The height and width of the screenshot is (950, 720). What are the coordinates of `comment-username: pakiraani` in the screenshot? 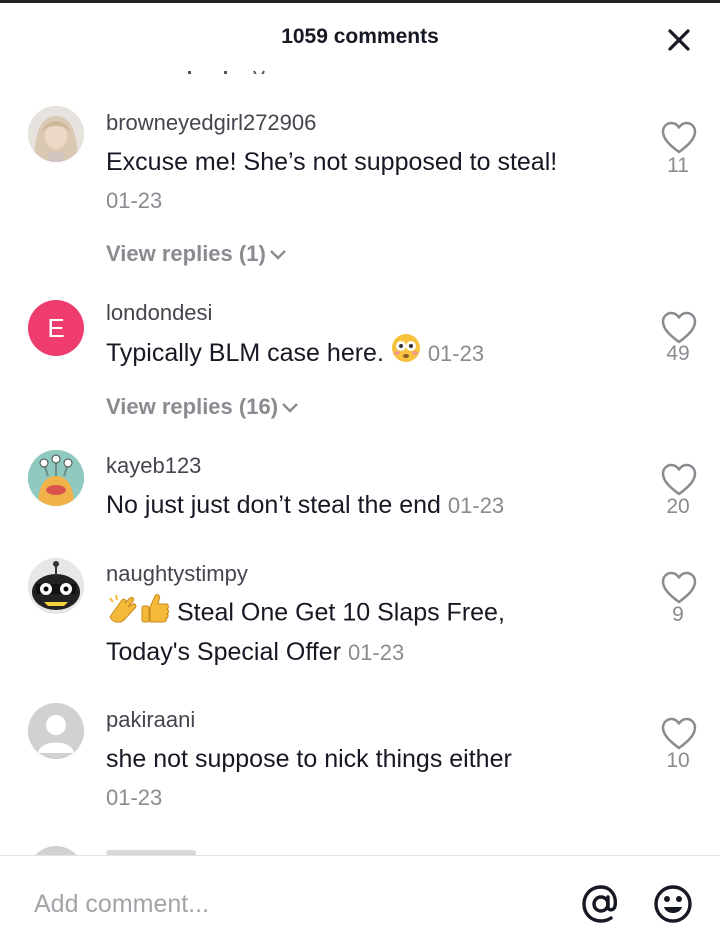 It's located at (150, 720).